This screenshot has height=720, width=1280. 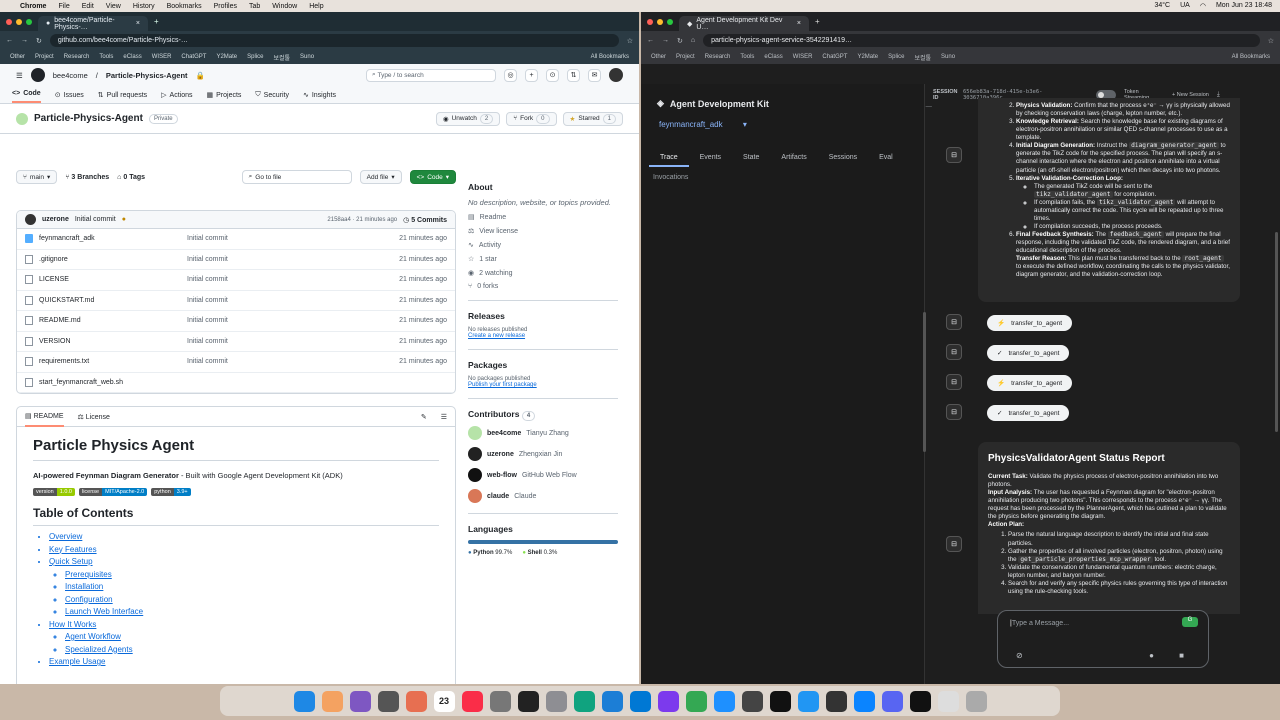 What do you see at coordinates (236, 321) in the screenshot?
I see `table-row: README.md Initial commit 21 minutes ago` at bounding box center [236, 321].